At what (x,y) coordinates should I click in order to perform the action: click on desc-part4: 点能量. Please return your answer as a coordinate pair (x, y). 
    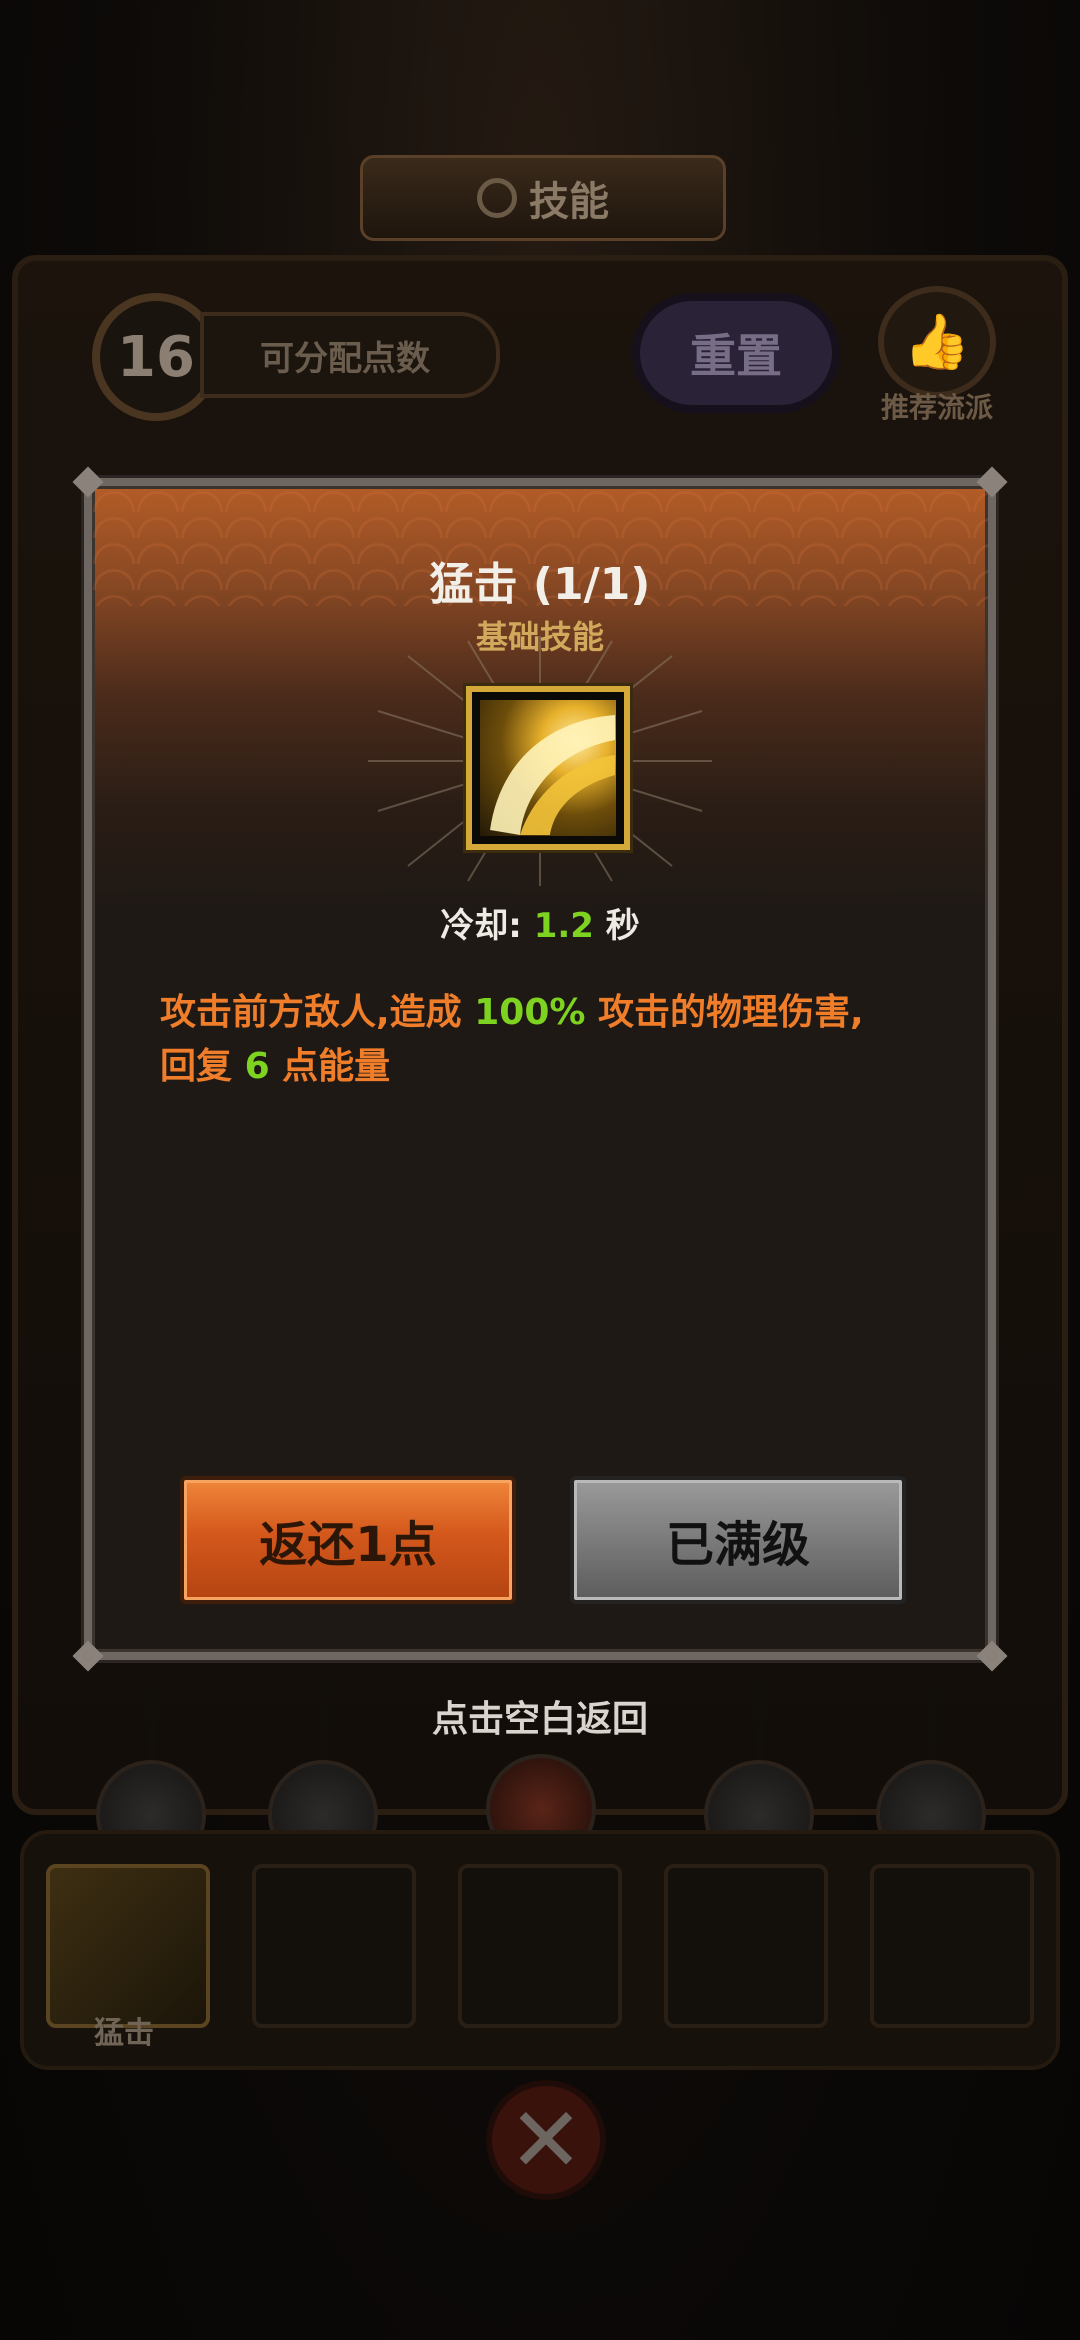
    Looking at the image, I should click on (336, 1066).